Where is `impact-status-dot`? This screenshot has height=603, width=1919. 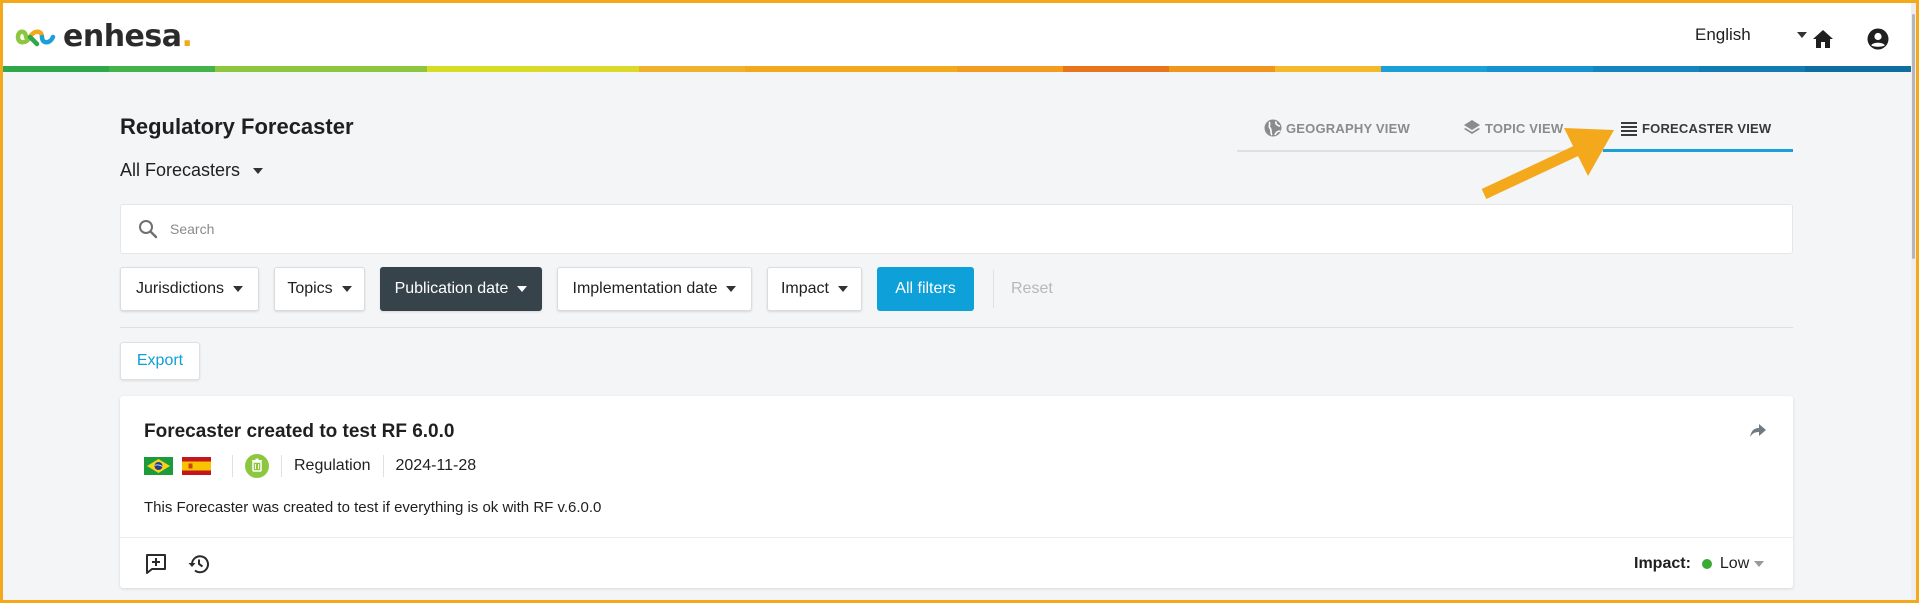
impact-status-dot is located at coordinates (1706, 564).